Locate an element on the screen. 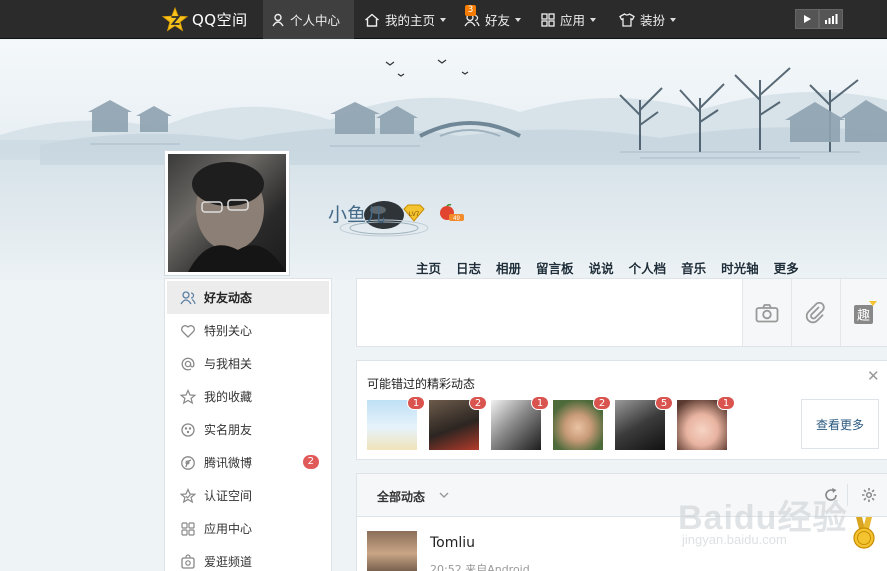 The height and width of the screenshot is (571, 887). nav-my-homepage: 我的主页 is located at coordinates (405, 19).